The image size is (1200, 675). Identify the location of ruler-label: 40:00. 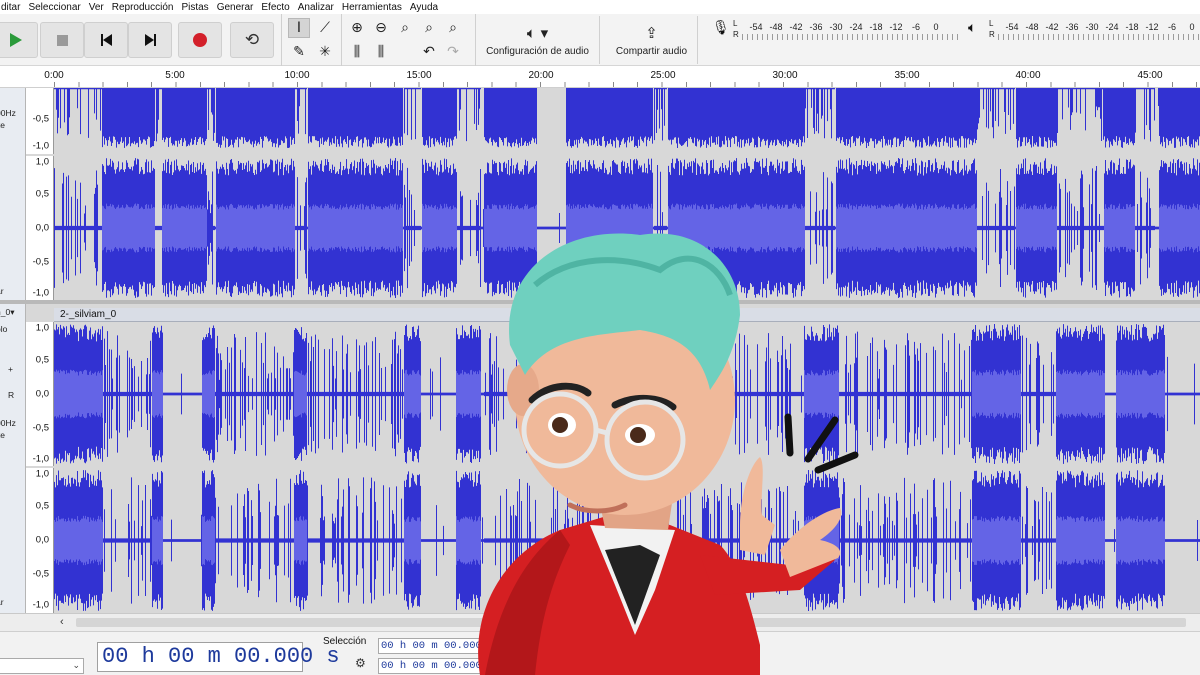
(1028, 75).